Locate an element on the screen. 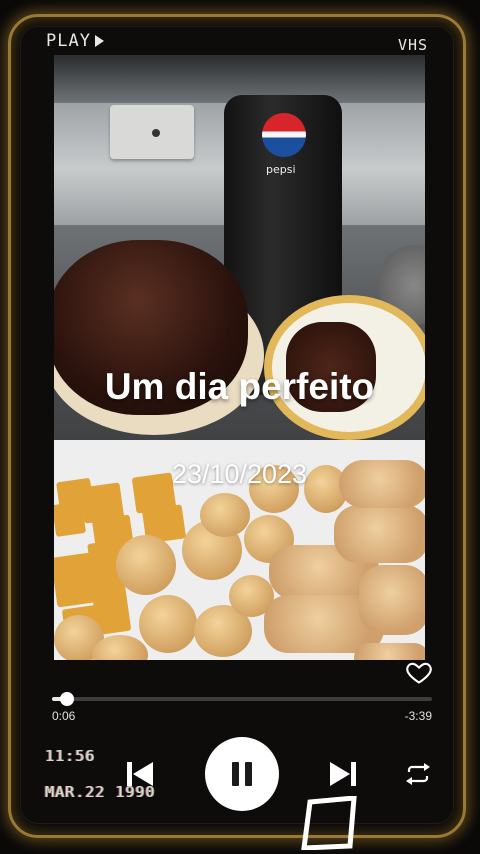  previous-icon is located at coordinates (140, 774).